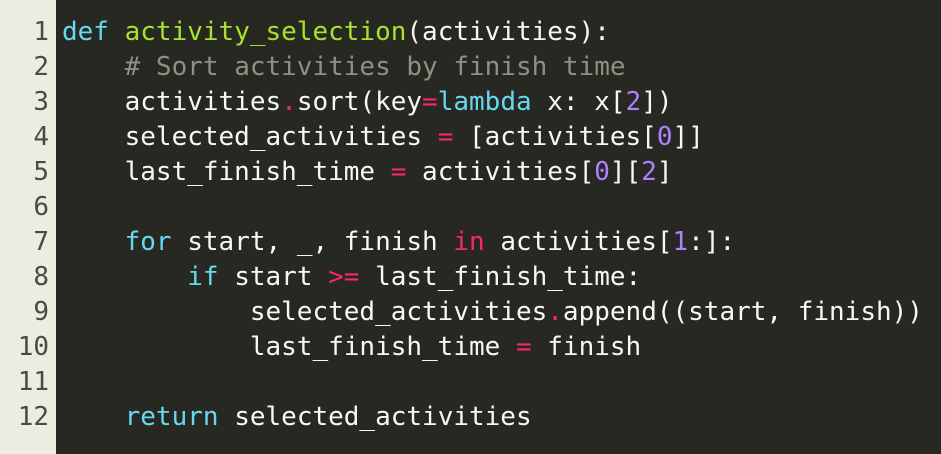  I want to click on code-token: append((start, finish)), so click(742, 312).